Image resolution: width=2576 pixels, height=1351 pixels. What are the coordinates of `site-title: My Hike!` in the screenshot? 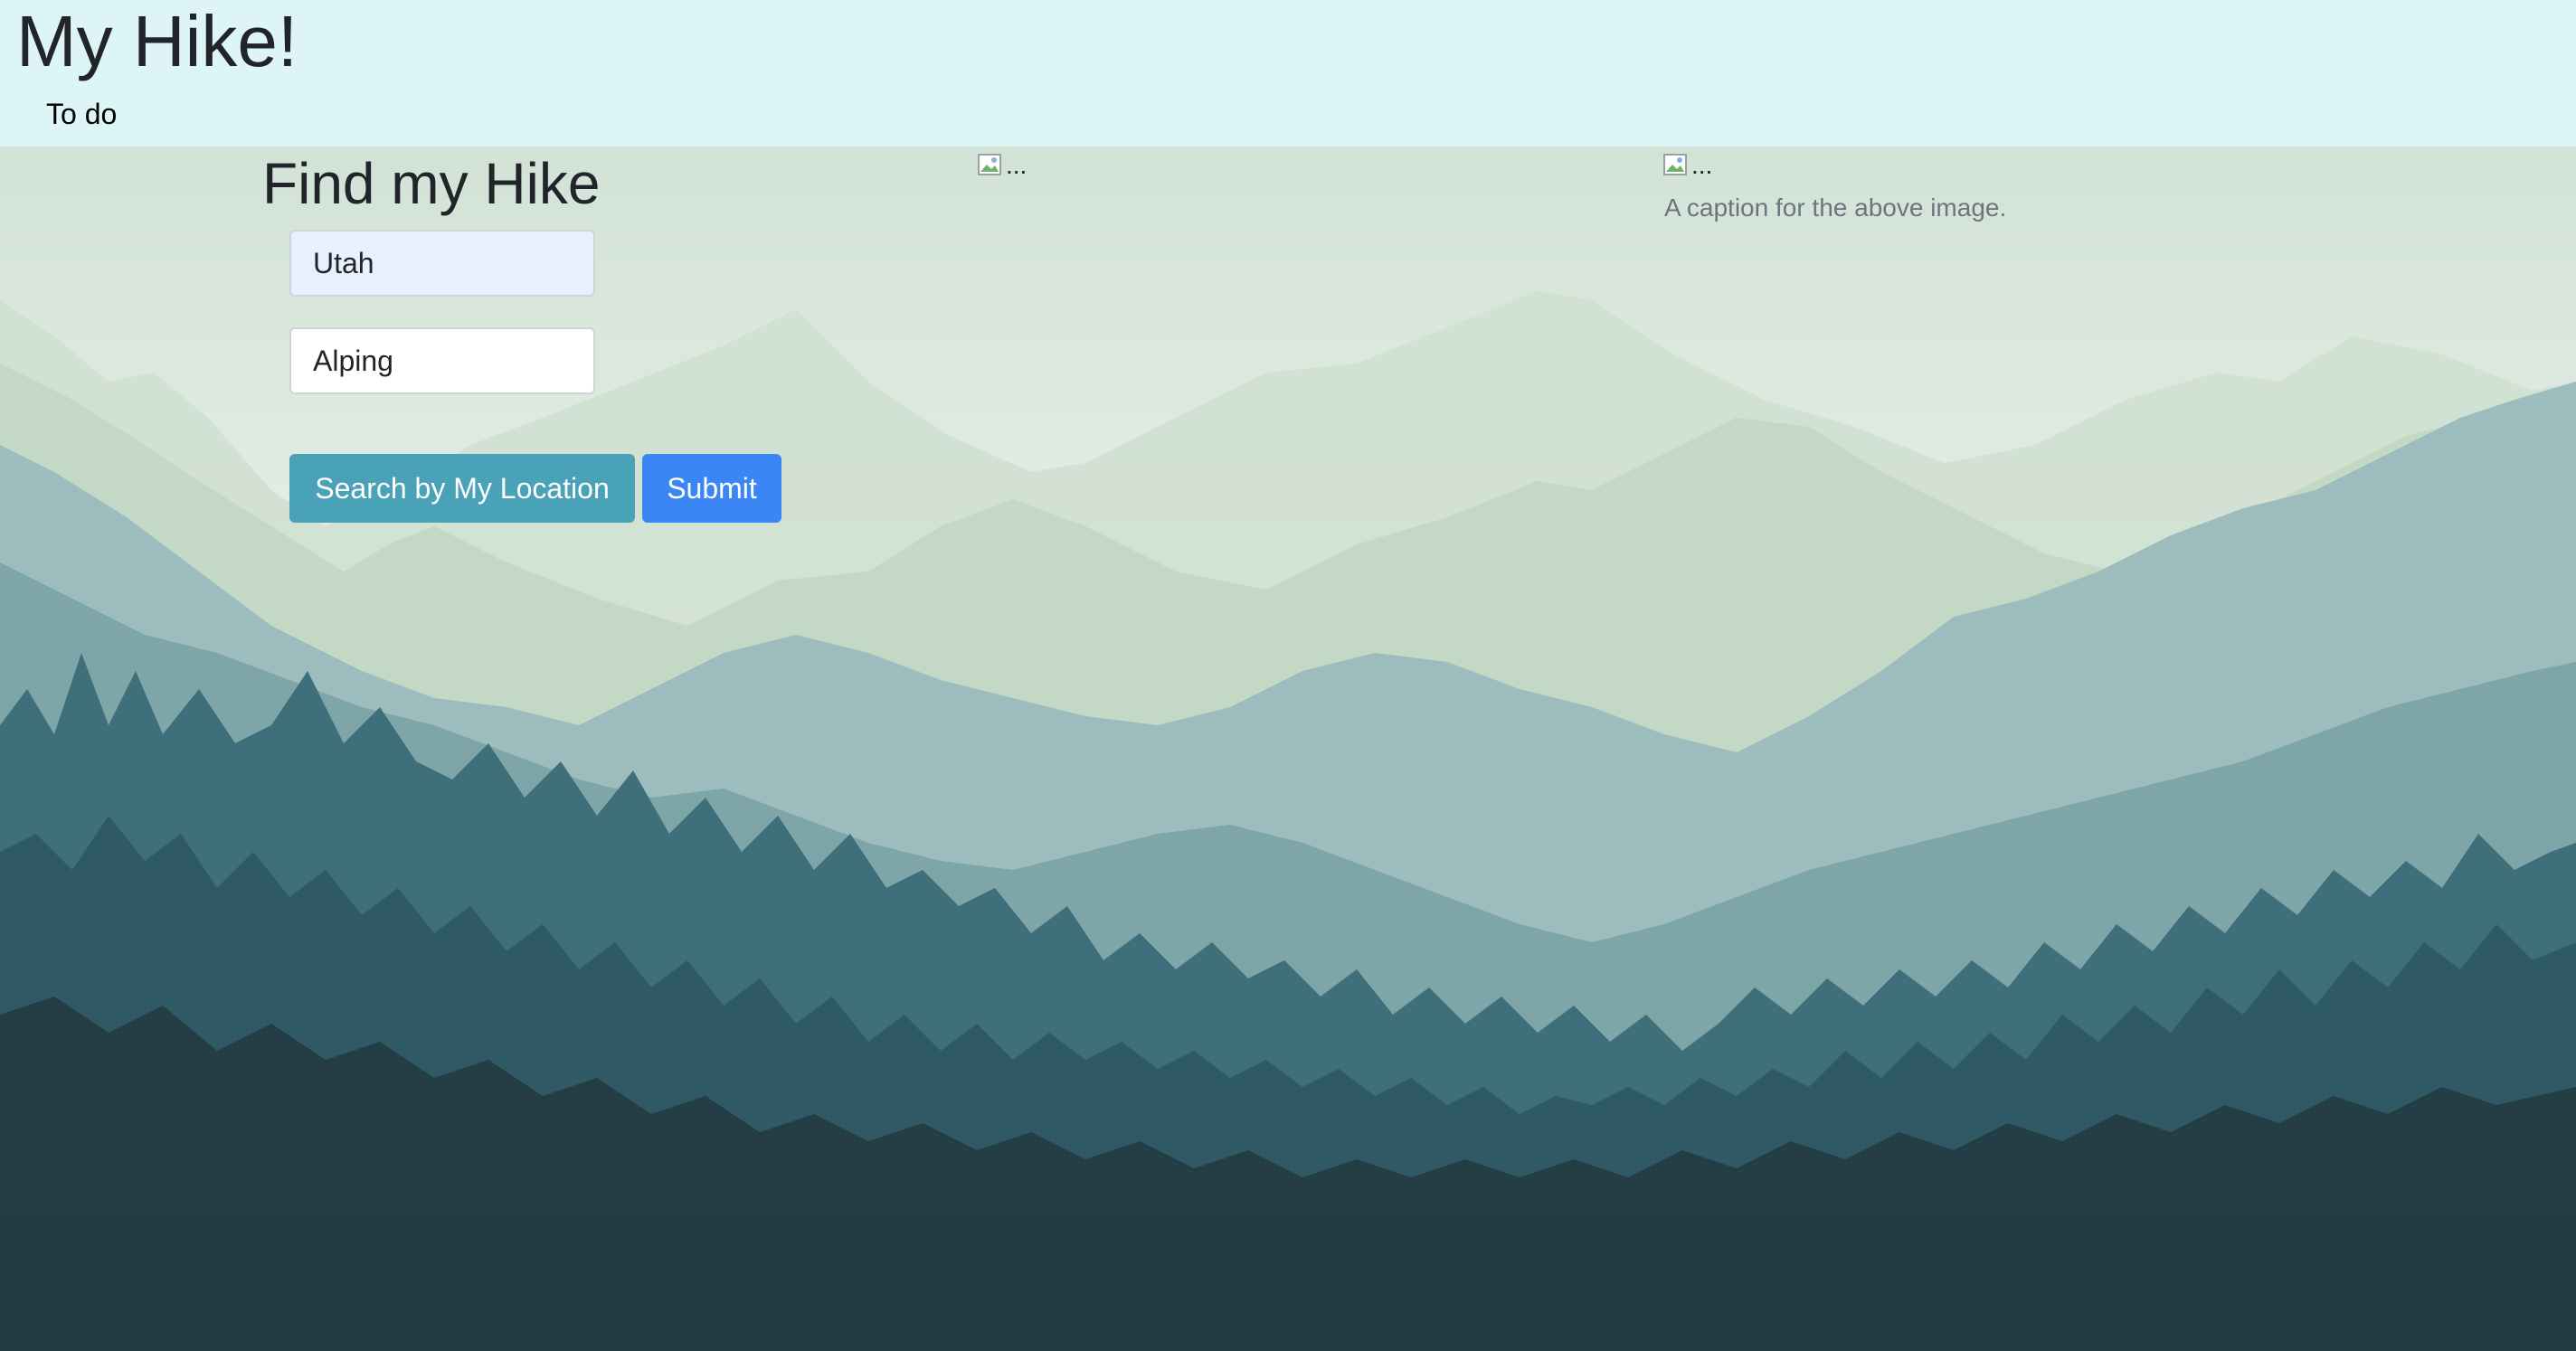 It's located at (157, 41).